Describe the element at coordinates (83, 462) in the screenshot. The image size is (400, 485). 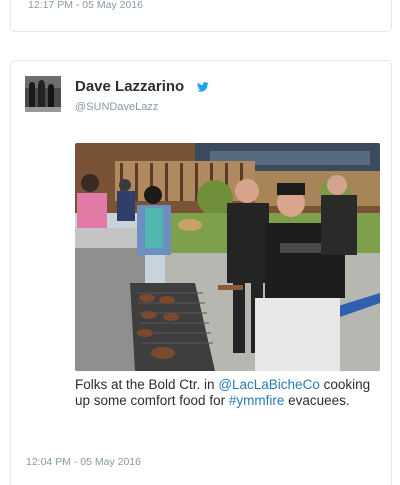
I see `tweet-timestamp: 12:04 PM - 05 May 2016` at that location.